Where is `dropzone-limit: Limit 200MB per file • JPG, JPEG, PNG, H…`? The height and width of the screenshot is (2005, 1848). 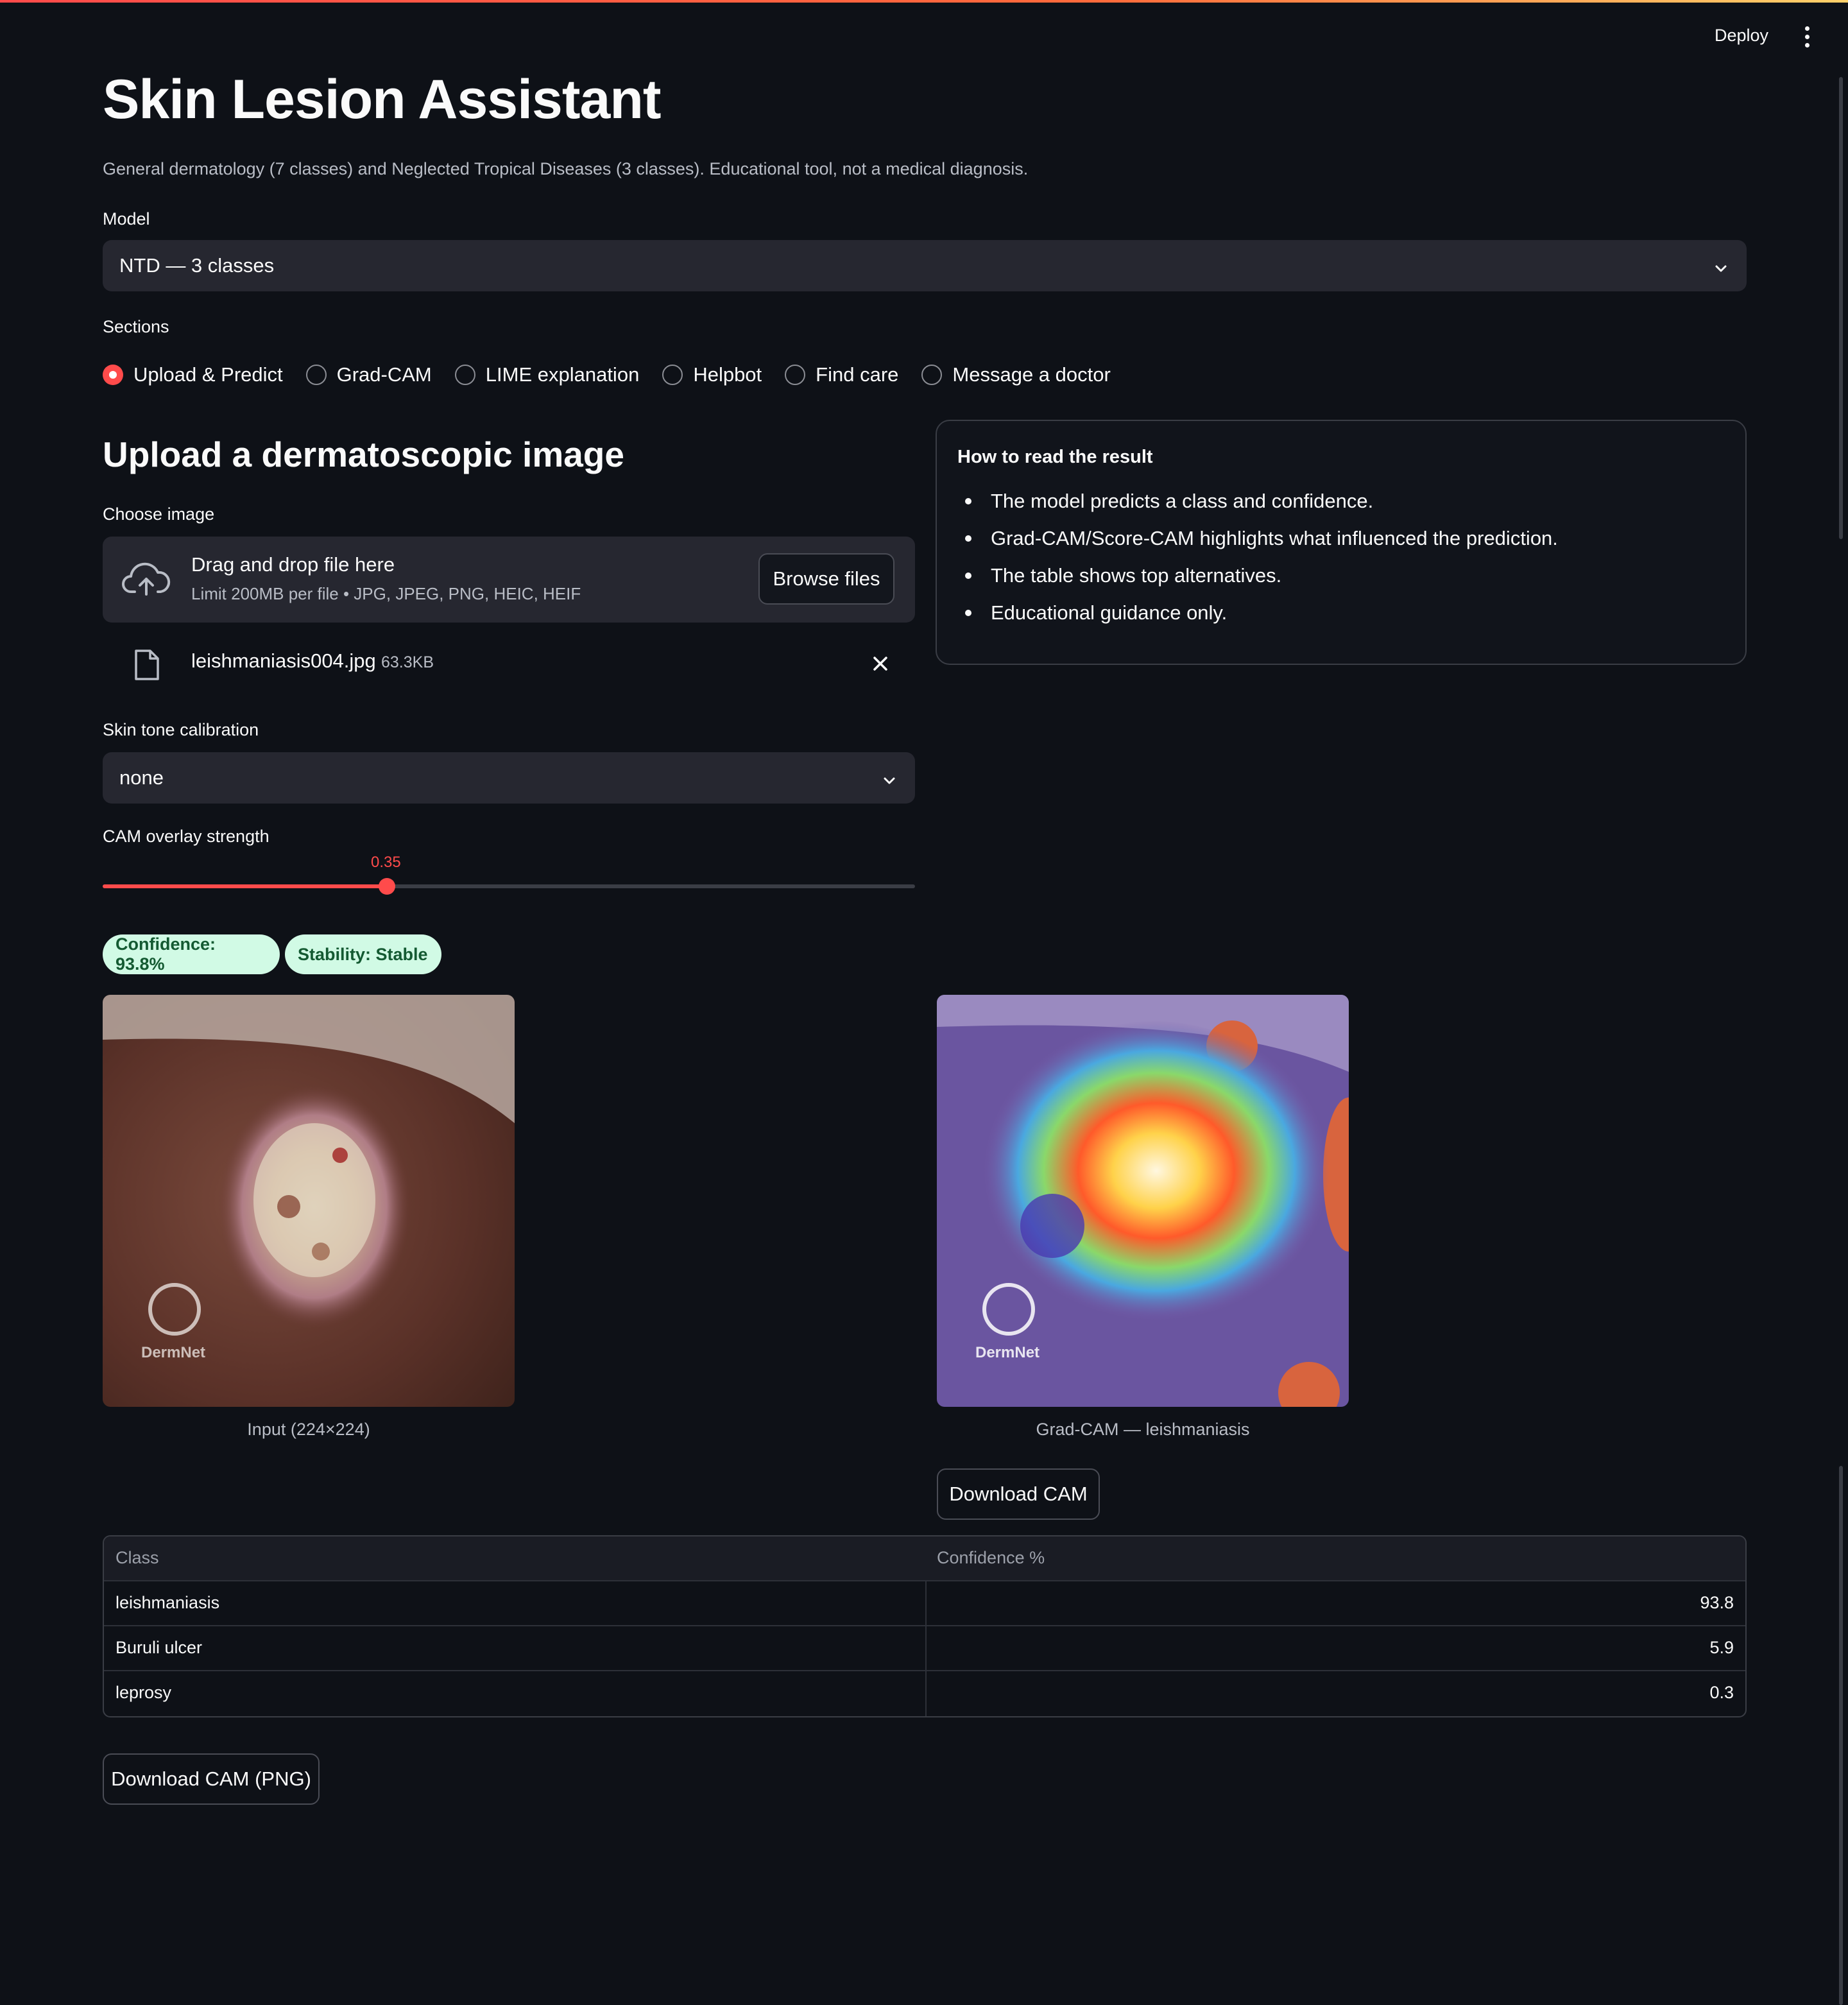 dropzone-limit: Limit 200MB per file • JPG, JPEG, PNG, H… is located at coordinates (386, 593).